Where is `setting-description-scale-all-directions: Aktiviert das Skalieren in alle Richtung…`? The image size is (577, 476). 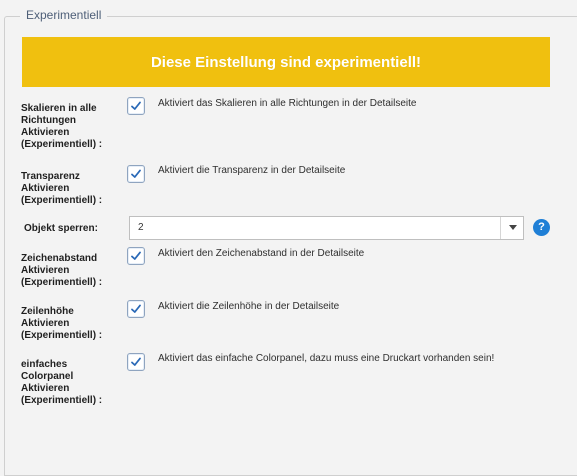 setting-description-scale-all-directions: Aktiviert das Skalieren in alle Richtung… is located at coordinates (287, 103).